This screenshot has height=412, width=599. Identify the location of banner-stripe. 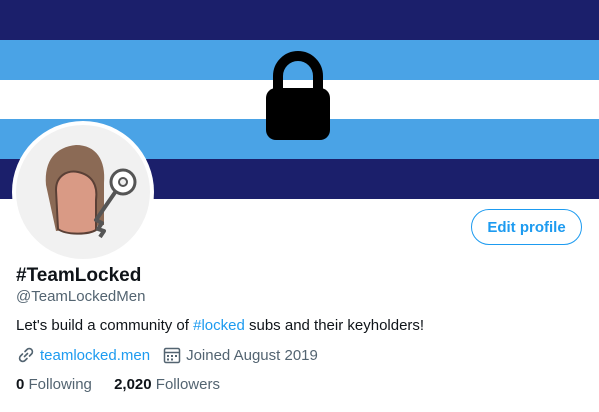
(299, 20).